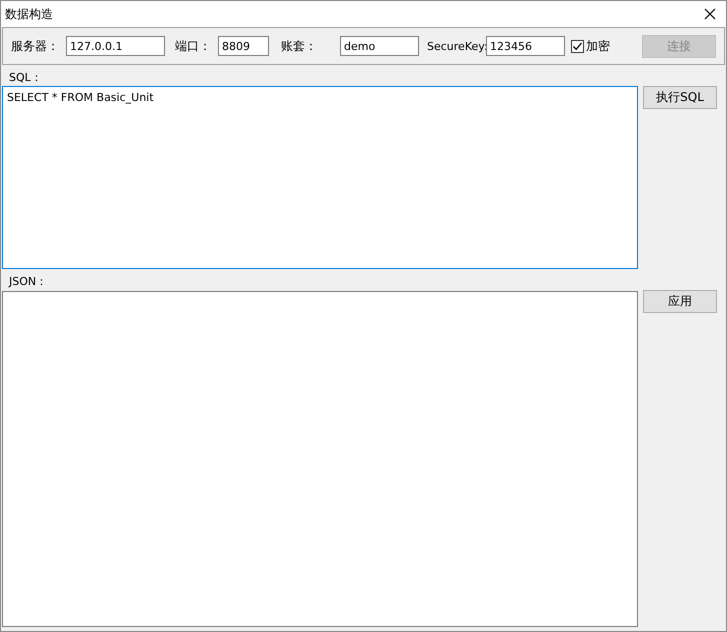  I want to click on field-label: 账套：, so click(299, 46).